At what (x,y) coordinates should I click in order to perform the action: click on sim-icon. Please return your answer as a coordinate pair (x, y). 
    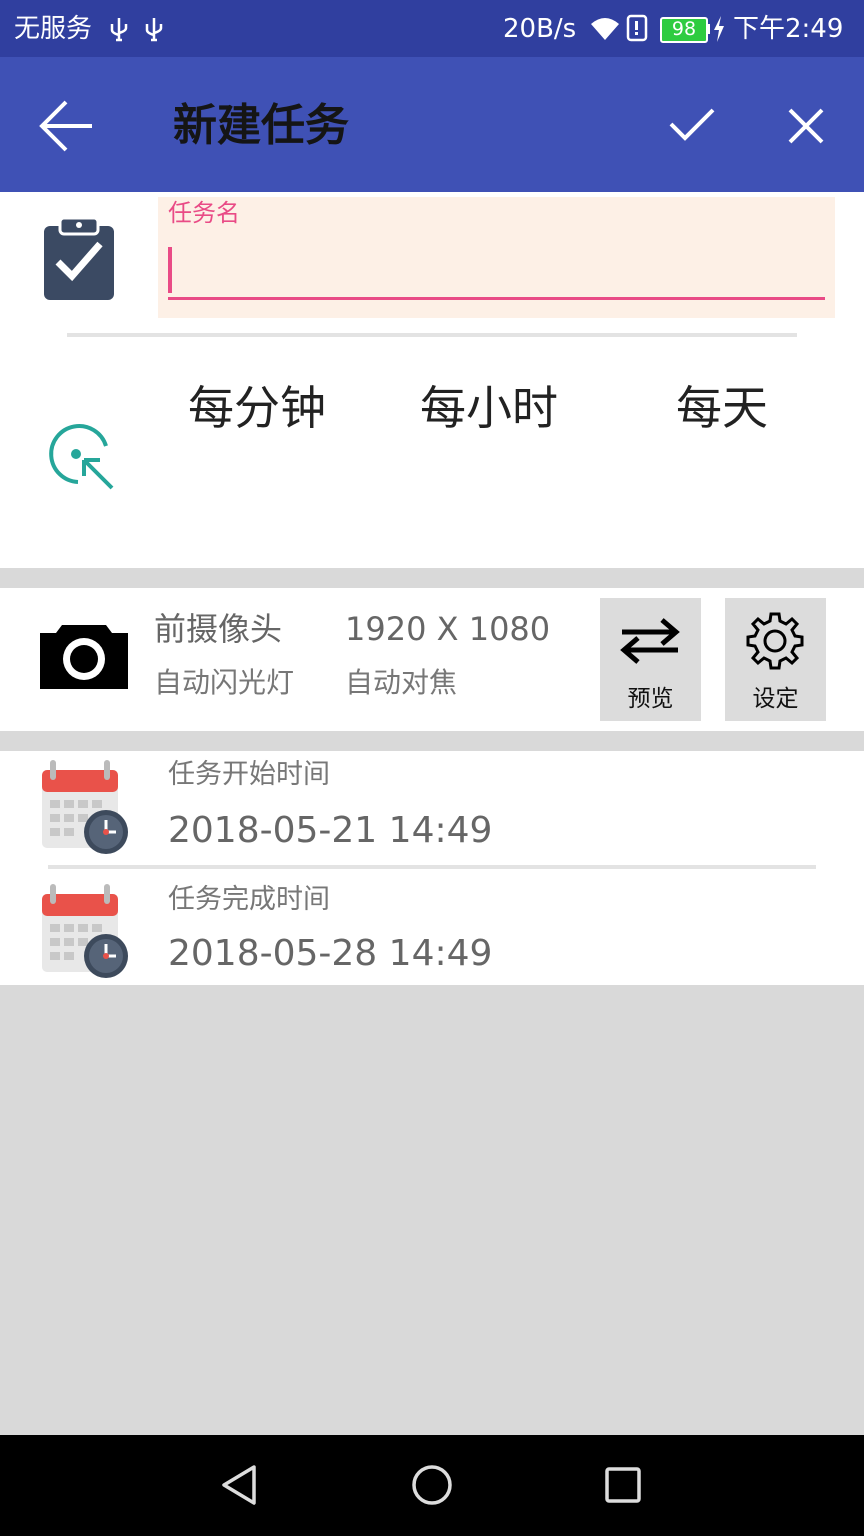
    Looking at the image, I should click on (637, 28).